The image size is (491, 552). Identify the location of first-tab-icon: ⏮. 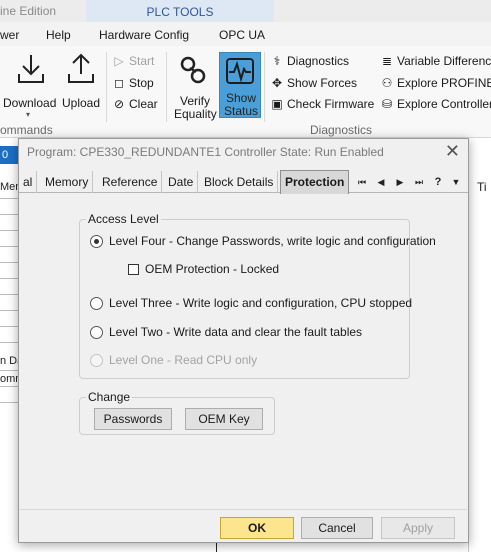
(362, 182).